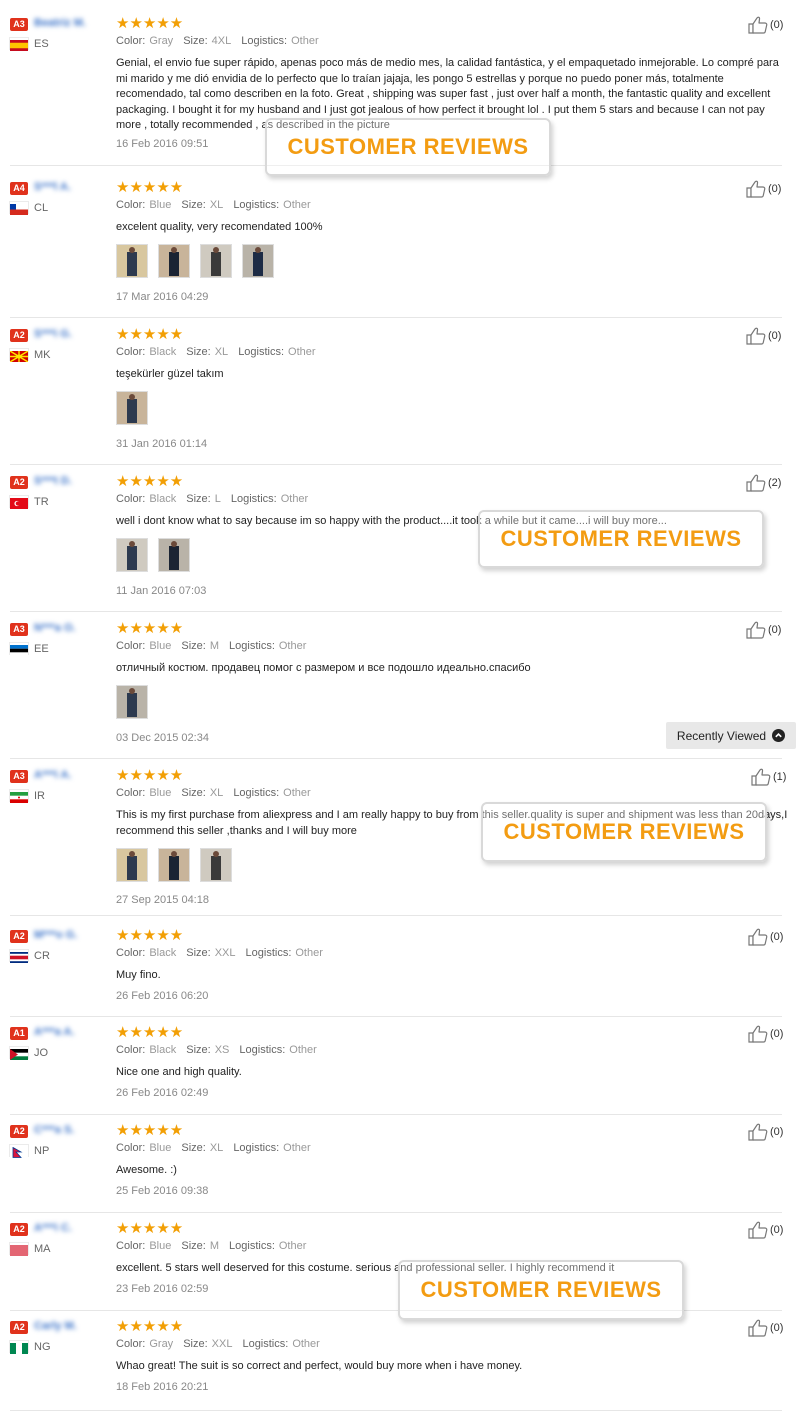  I want to click on buyer-country: TR, so click(41, 502).